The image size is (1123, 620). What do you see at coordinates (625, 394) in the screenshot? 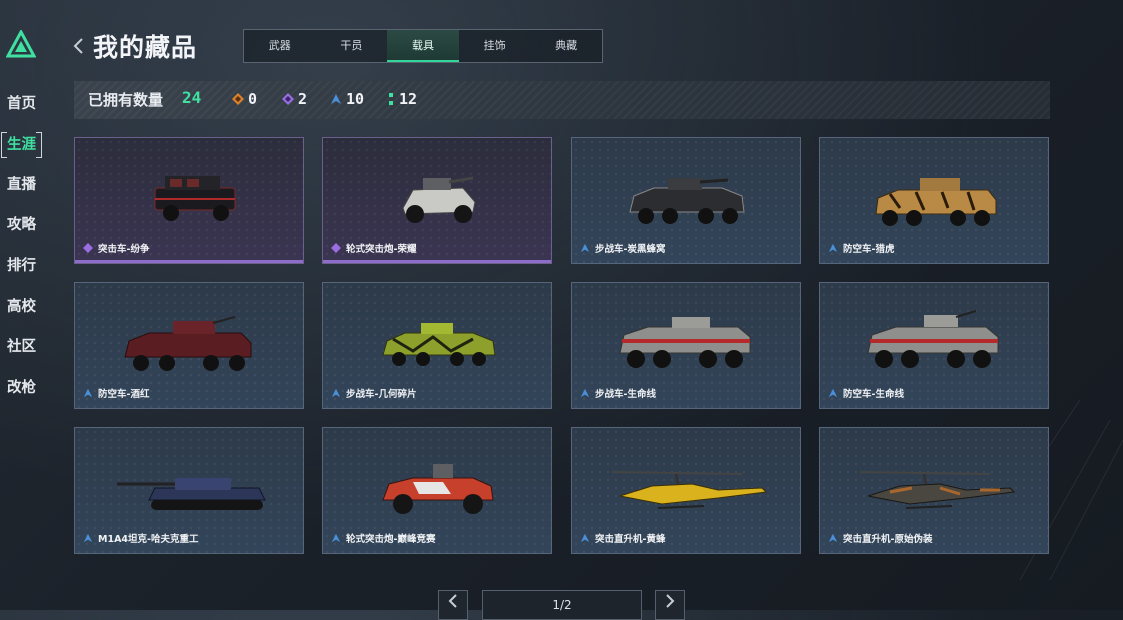
I see `vehicle-name: 步战车-生命线` at bounding box center [625, 394].